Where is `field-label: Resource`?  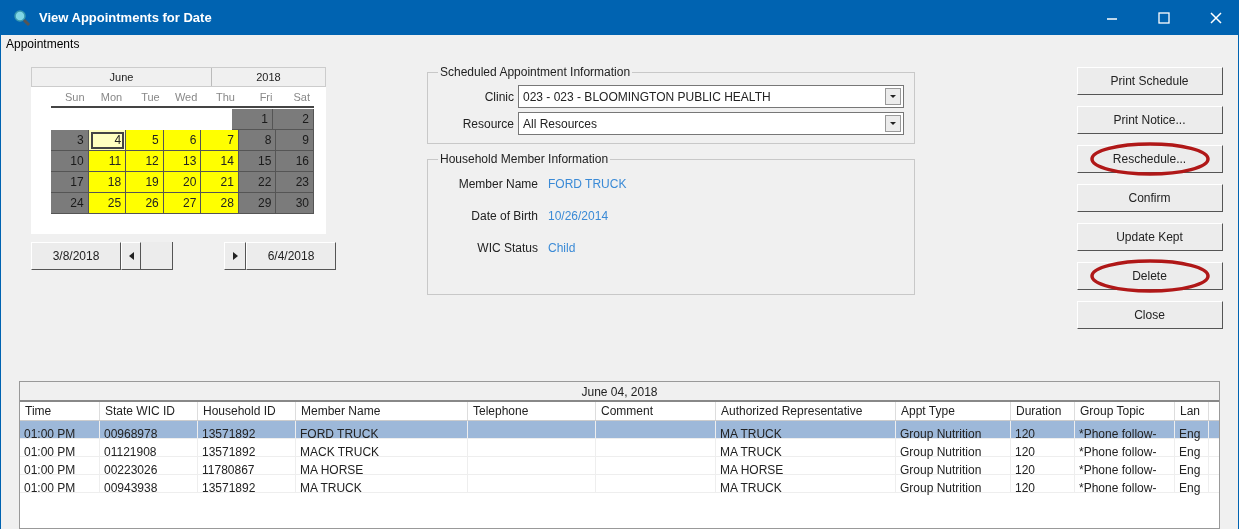
field-label: Resource is located at coordinates (488, 124).